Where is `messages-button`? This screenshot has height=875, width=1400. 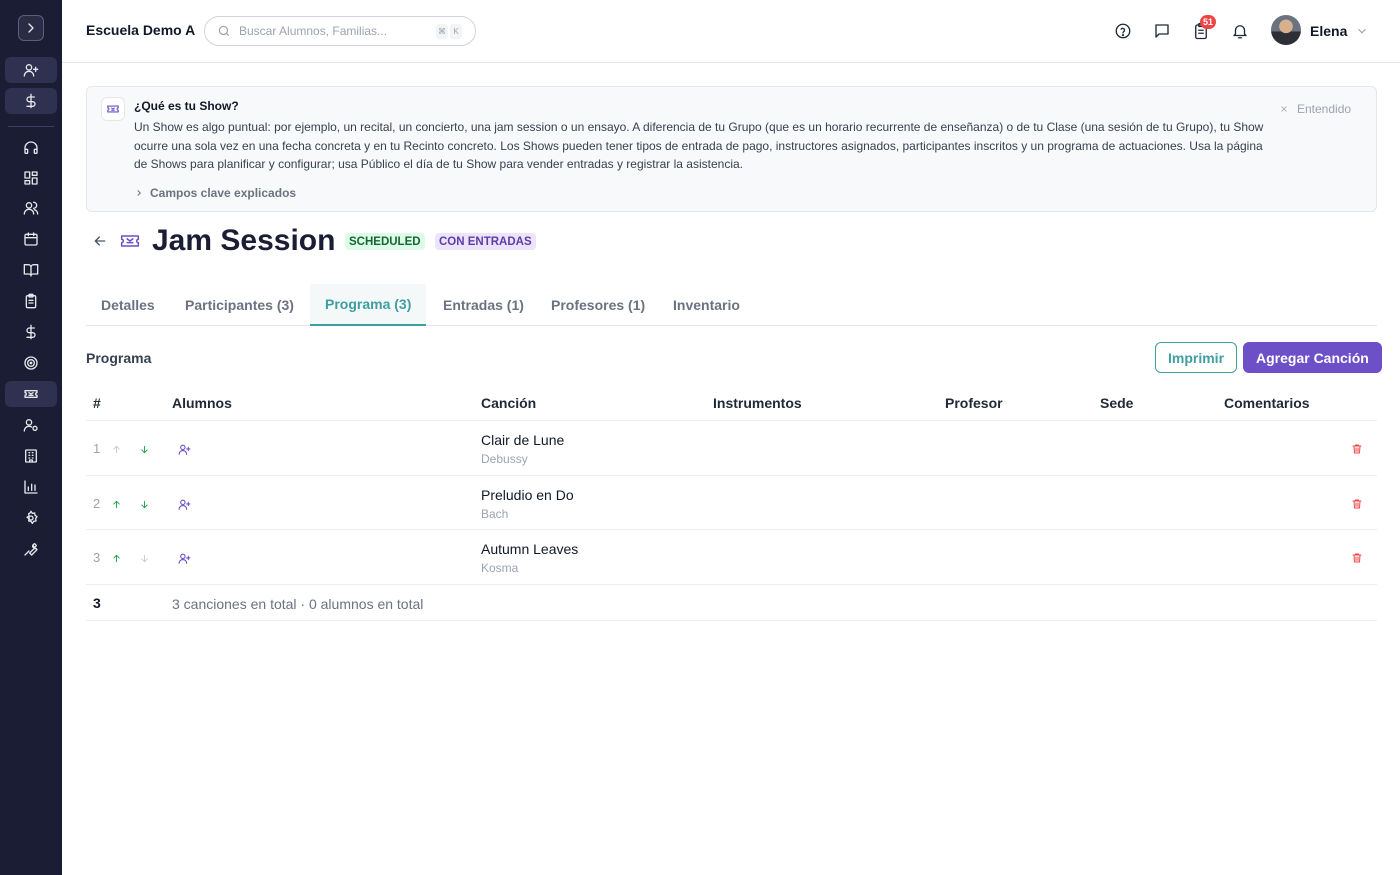
messages-button is located at coordinates (1162, 31).